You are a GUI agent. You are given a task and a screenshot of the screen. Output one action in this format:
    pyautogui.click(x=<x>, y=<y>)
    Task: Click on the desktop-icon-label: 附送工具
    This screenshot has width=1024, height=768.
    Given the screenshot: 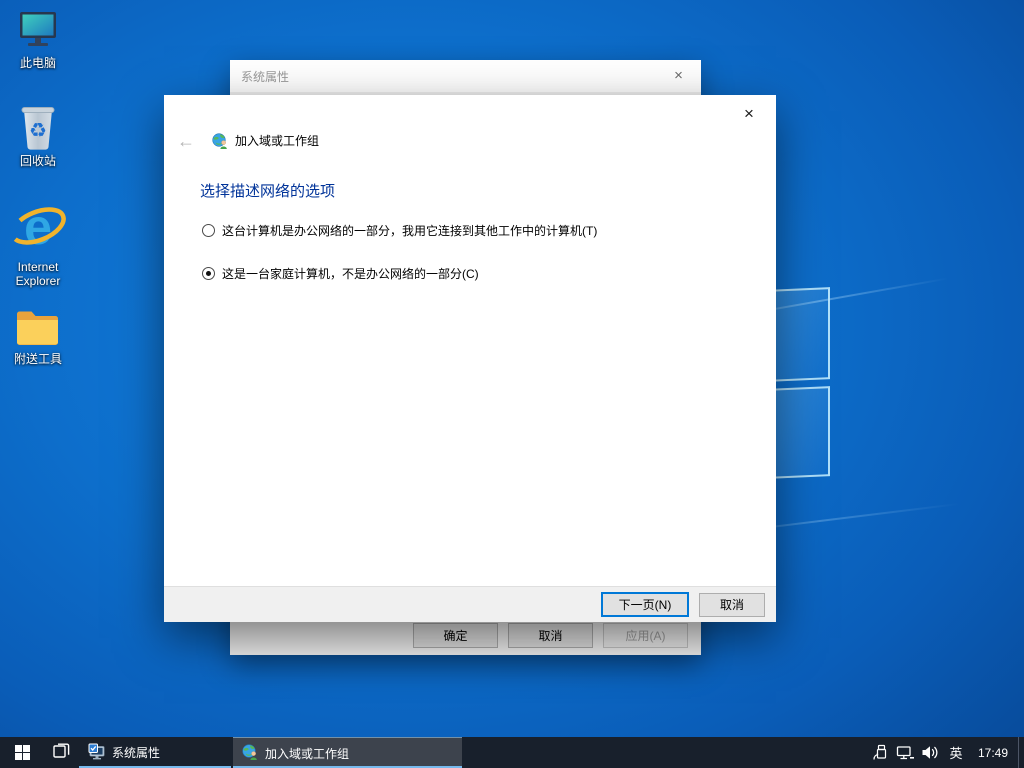 What is the action you would take?
    pyautogui.click(x=37, y=359)
    